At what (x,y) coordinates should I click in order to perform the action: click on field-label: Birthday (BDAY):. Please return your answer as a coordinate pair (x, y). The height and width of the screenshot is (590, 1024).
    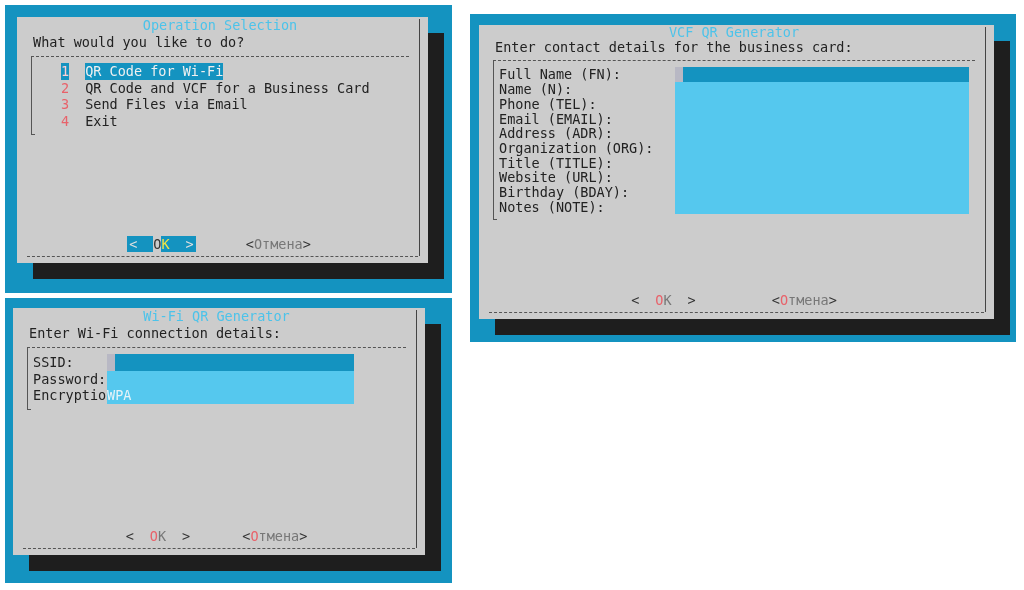
    Looking at the image, I should click on (565, 192).